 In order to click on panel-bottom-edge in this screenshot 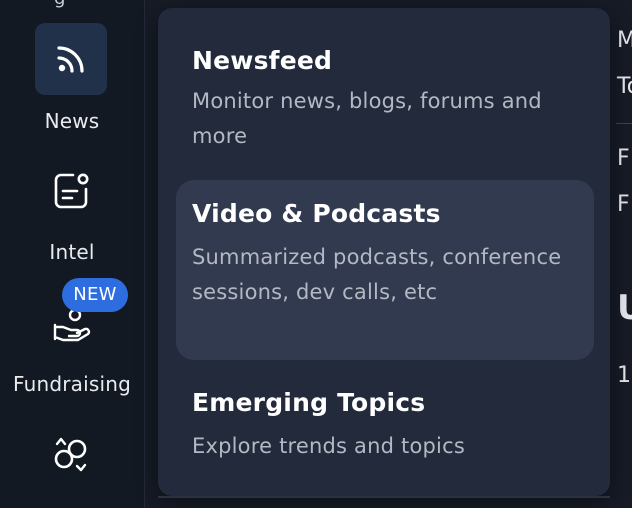, I will do `click(384, 497)`.